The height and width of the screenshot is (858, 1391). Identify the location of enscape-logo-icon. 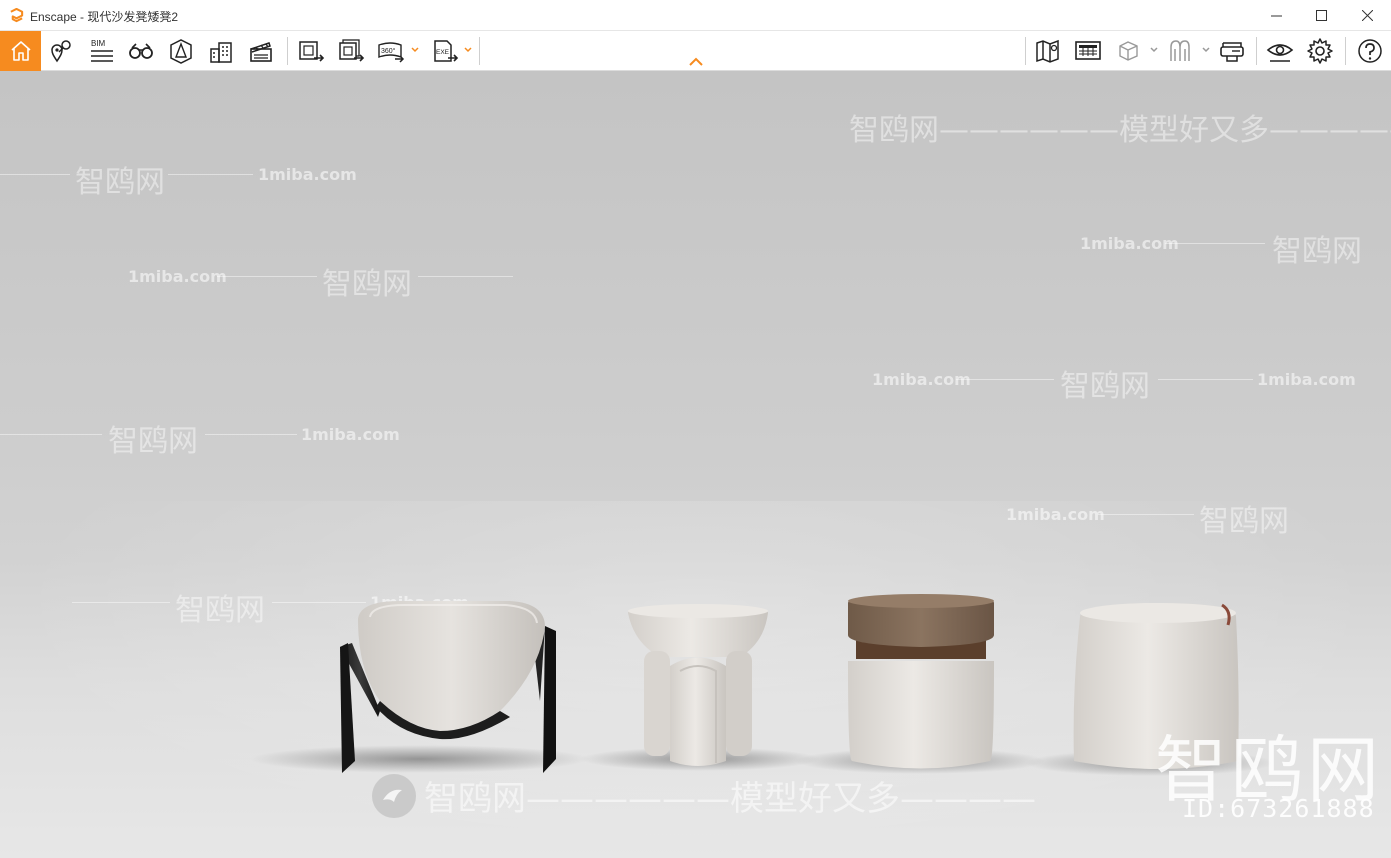
(17, 15).